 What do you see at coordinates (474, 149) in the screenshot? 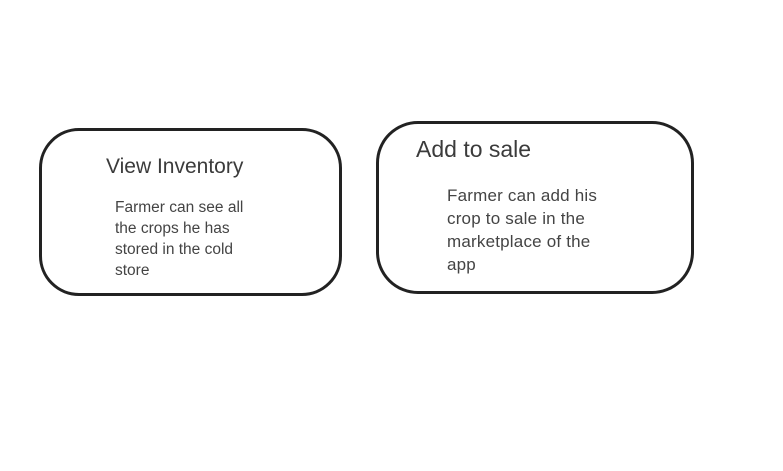
I see `add-to-sale-title: Add to sale` at bounding box center [474, 149].